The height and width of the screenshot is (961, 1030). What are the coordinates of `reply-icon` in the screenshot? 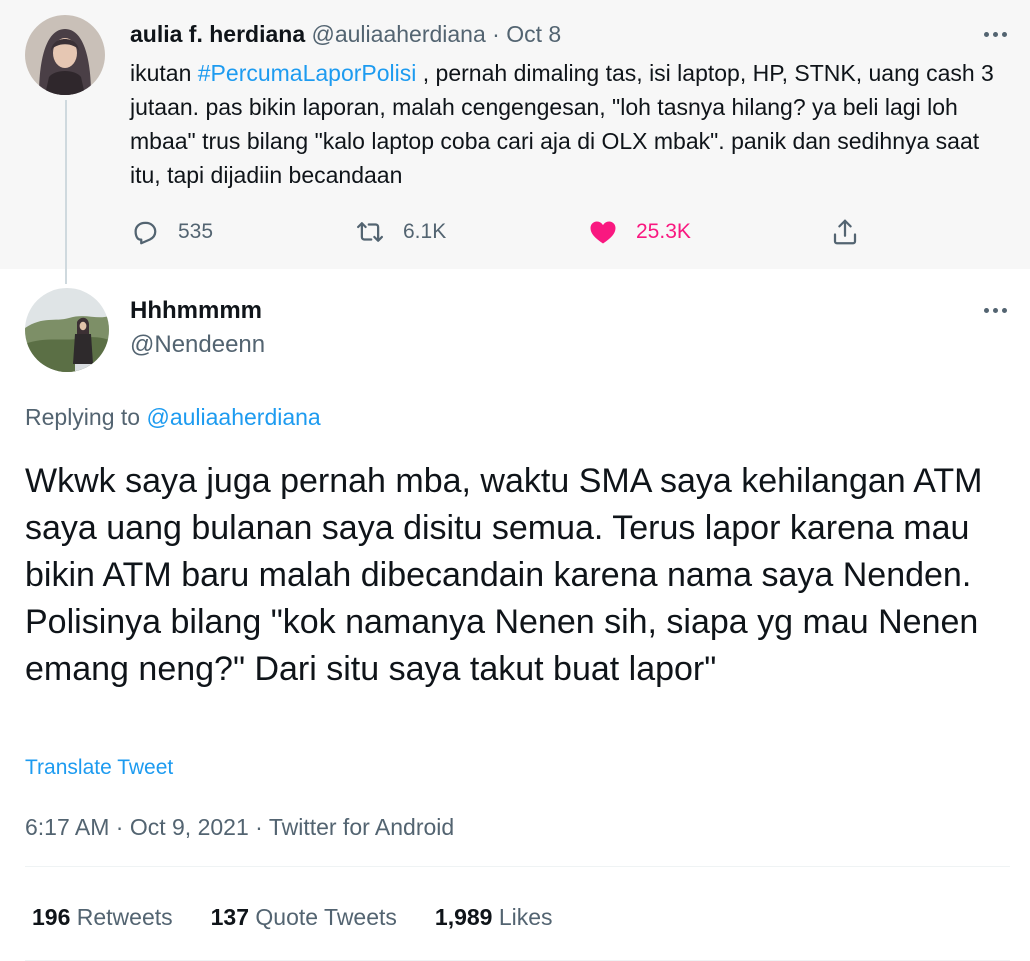 It's located at (145, 233).